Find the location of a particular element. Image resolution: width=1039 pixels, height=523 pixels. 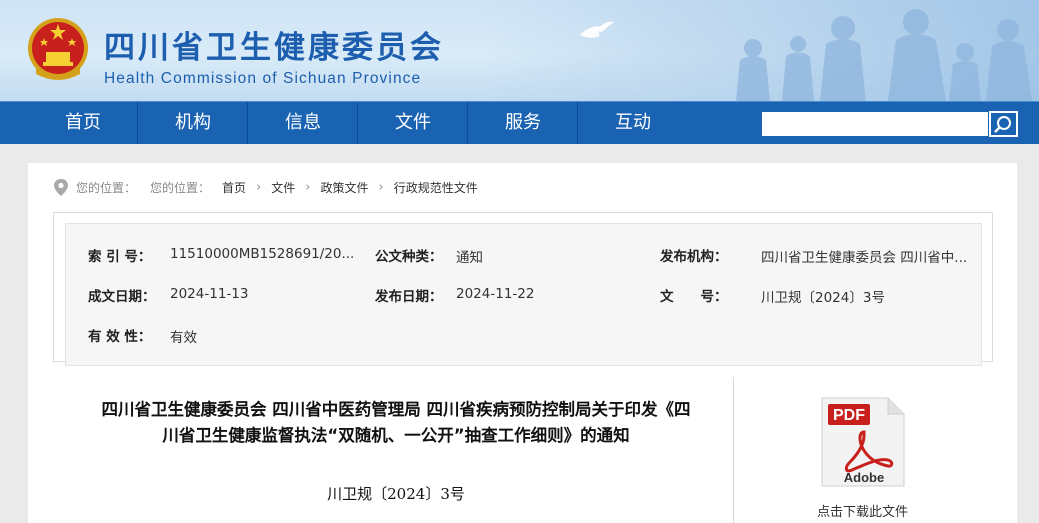

nav-item-information: 信息 is located at coordinates (303, 123).